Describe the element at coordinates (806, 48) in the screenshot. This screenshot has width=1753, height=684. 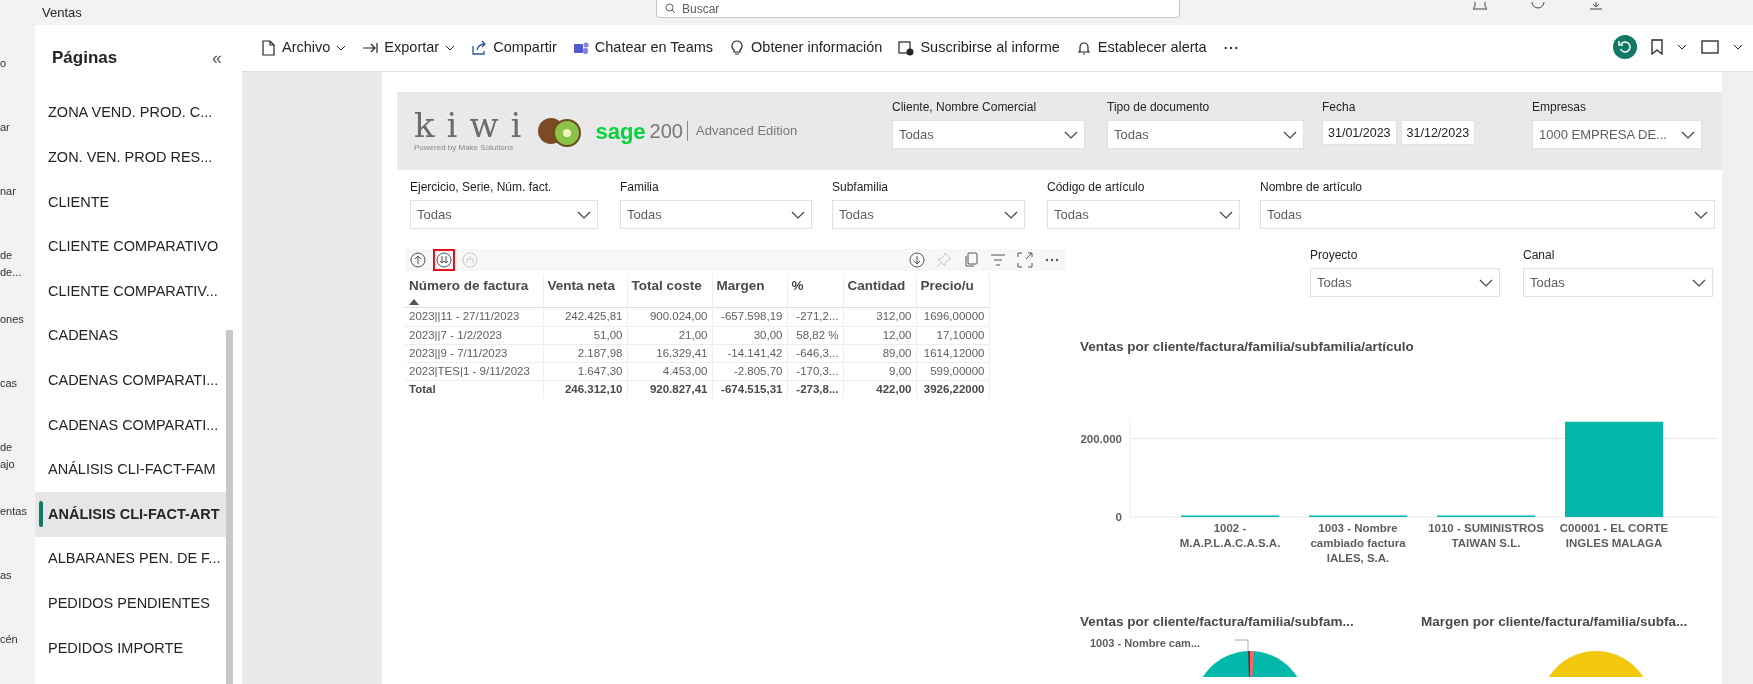
I see `toolbar-button: Obtener información` at that location.